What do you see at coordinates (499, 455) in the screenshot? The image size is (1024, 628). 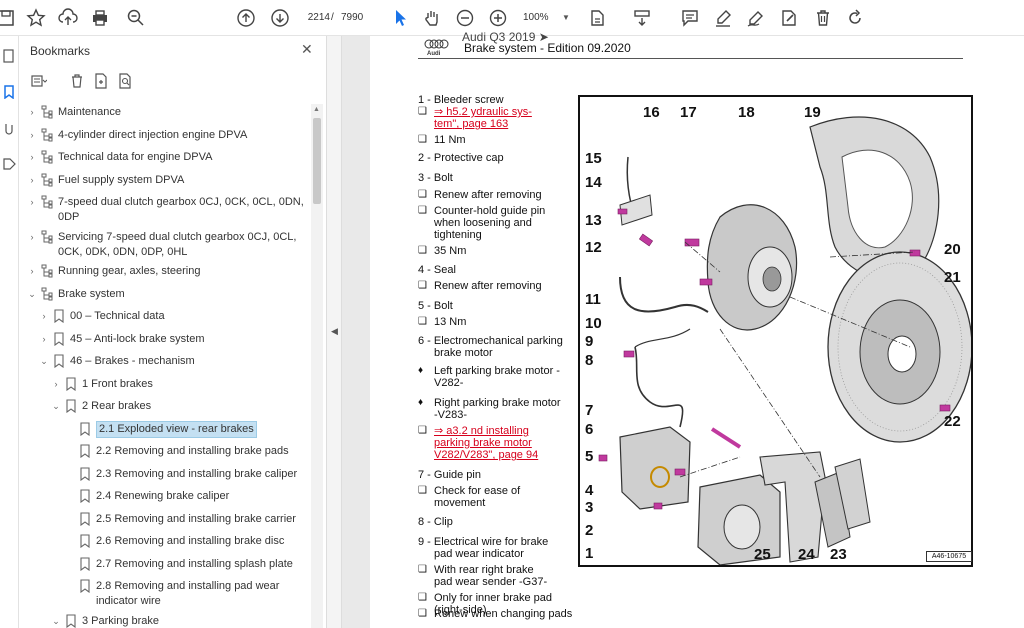 I see `cross-reference-link: V282/V283", page 94` at bounding box center [499, 455].